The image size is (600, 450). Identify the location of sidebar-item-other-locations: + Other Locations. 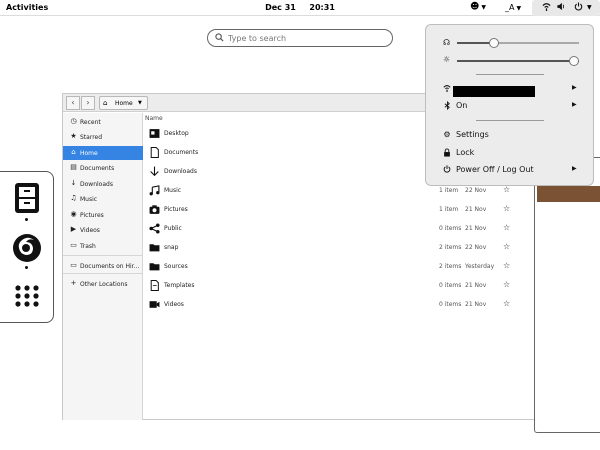
(103, 284).